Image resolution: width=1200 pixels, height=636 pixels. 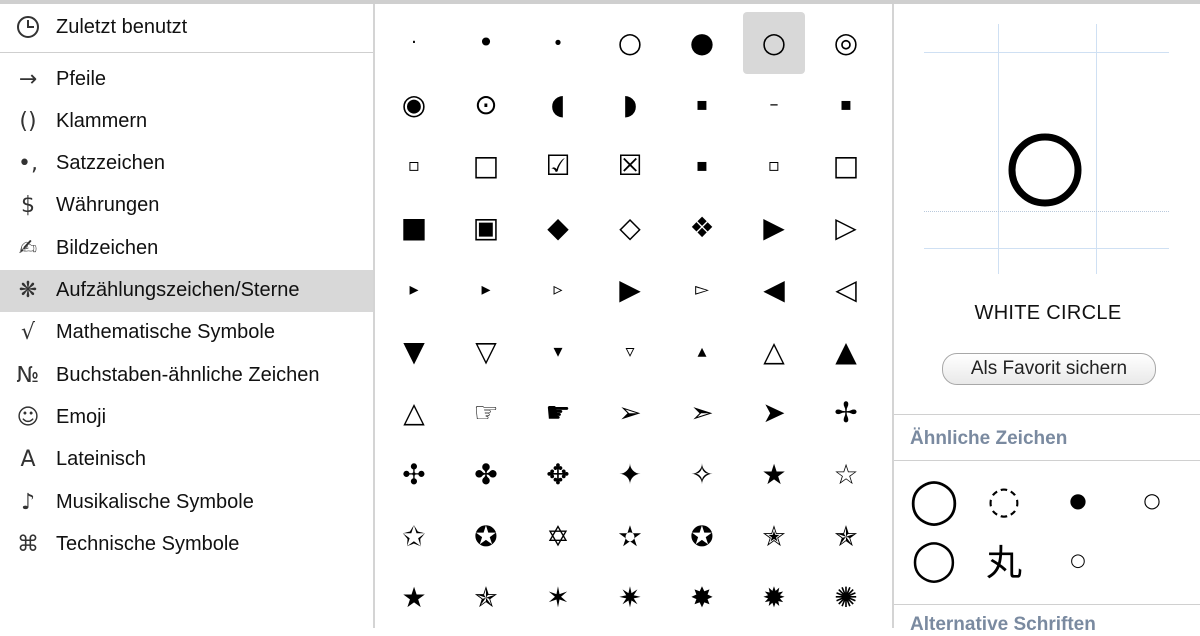 I want to click on symbol-cell: ▴, so click(x=702, y=352).